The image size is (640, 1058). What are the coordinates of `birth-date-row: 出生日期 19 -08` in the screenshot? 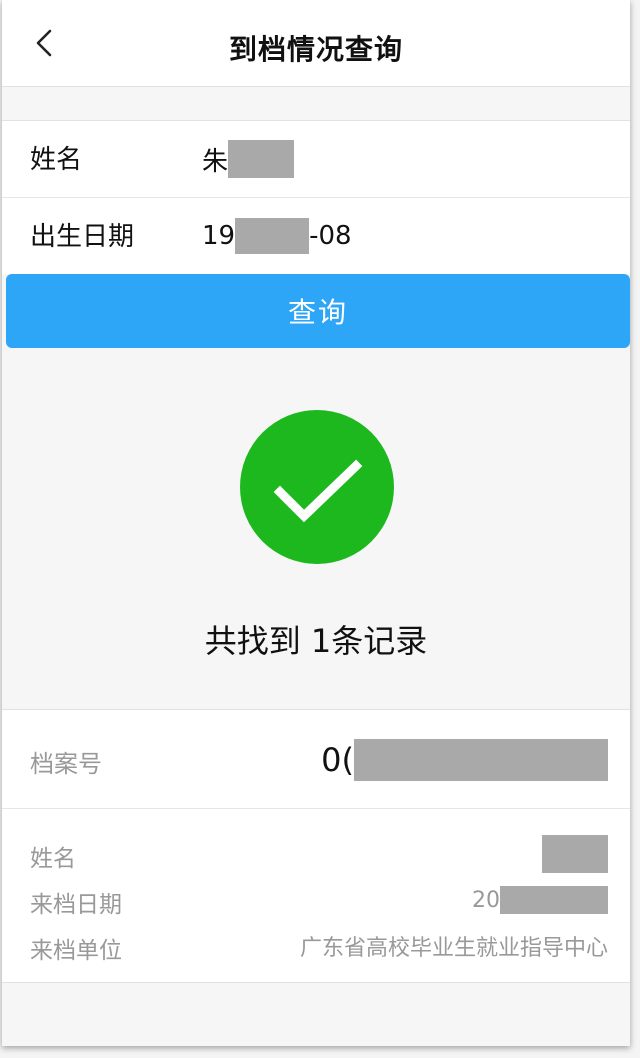 It's located at (316, 235).